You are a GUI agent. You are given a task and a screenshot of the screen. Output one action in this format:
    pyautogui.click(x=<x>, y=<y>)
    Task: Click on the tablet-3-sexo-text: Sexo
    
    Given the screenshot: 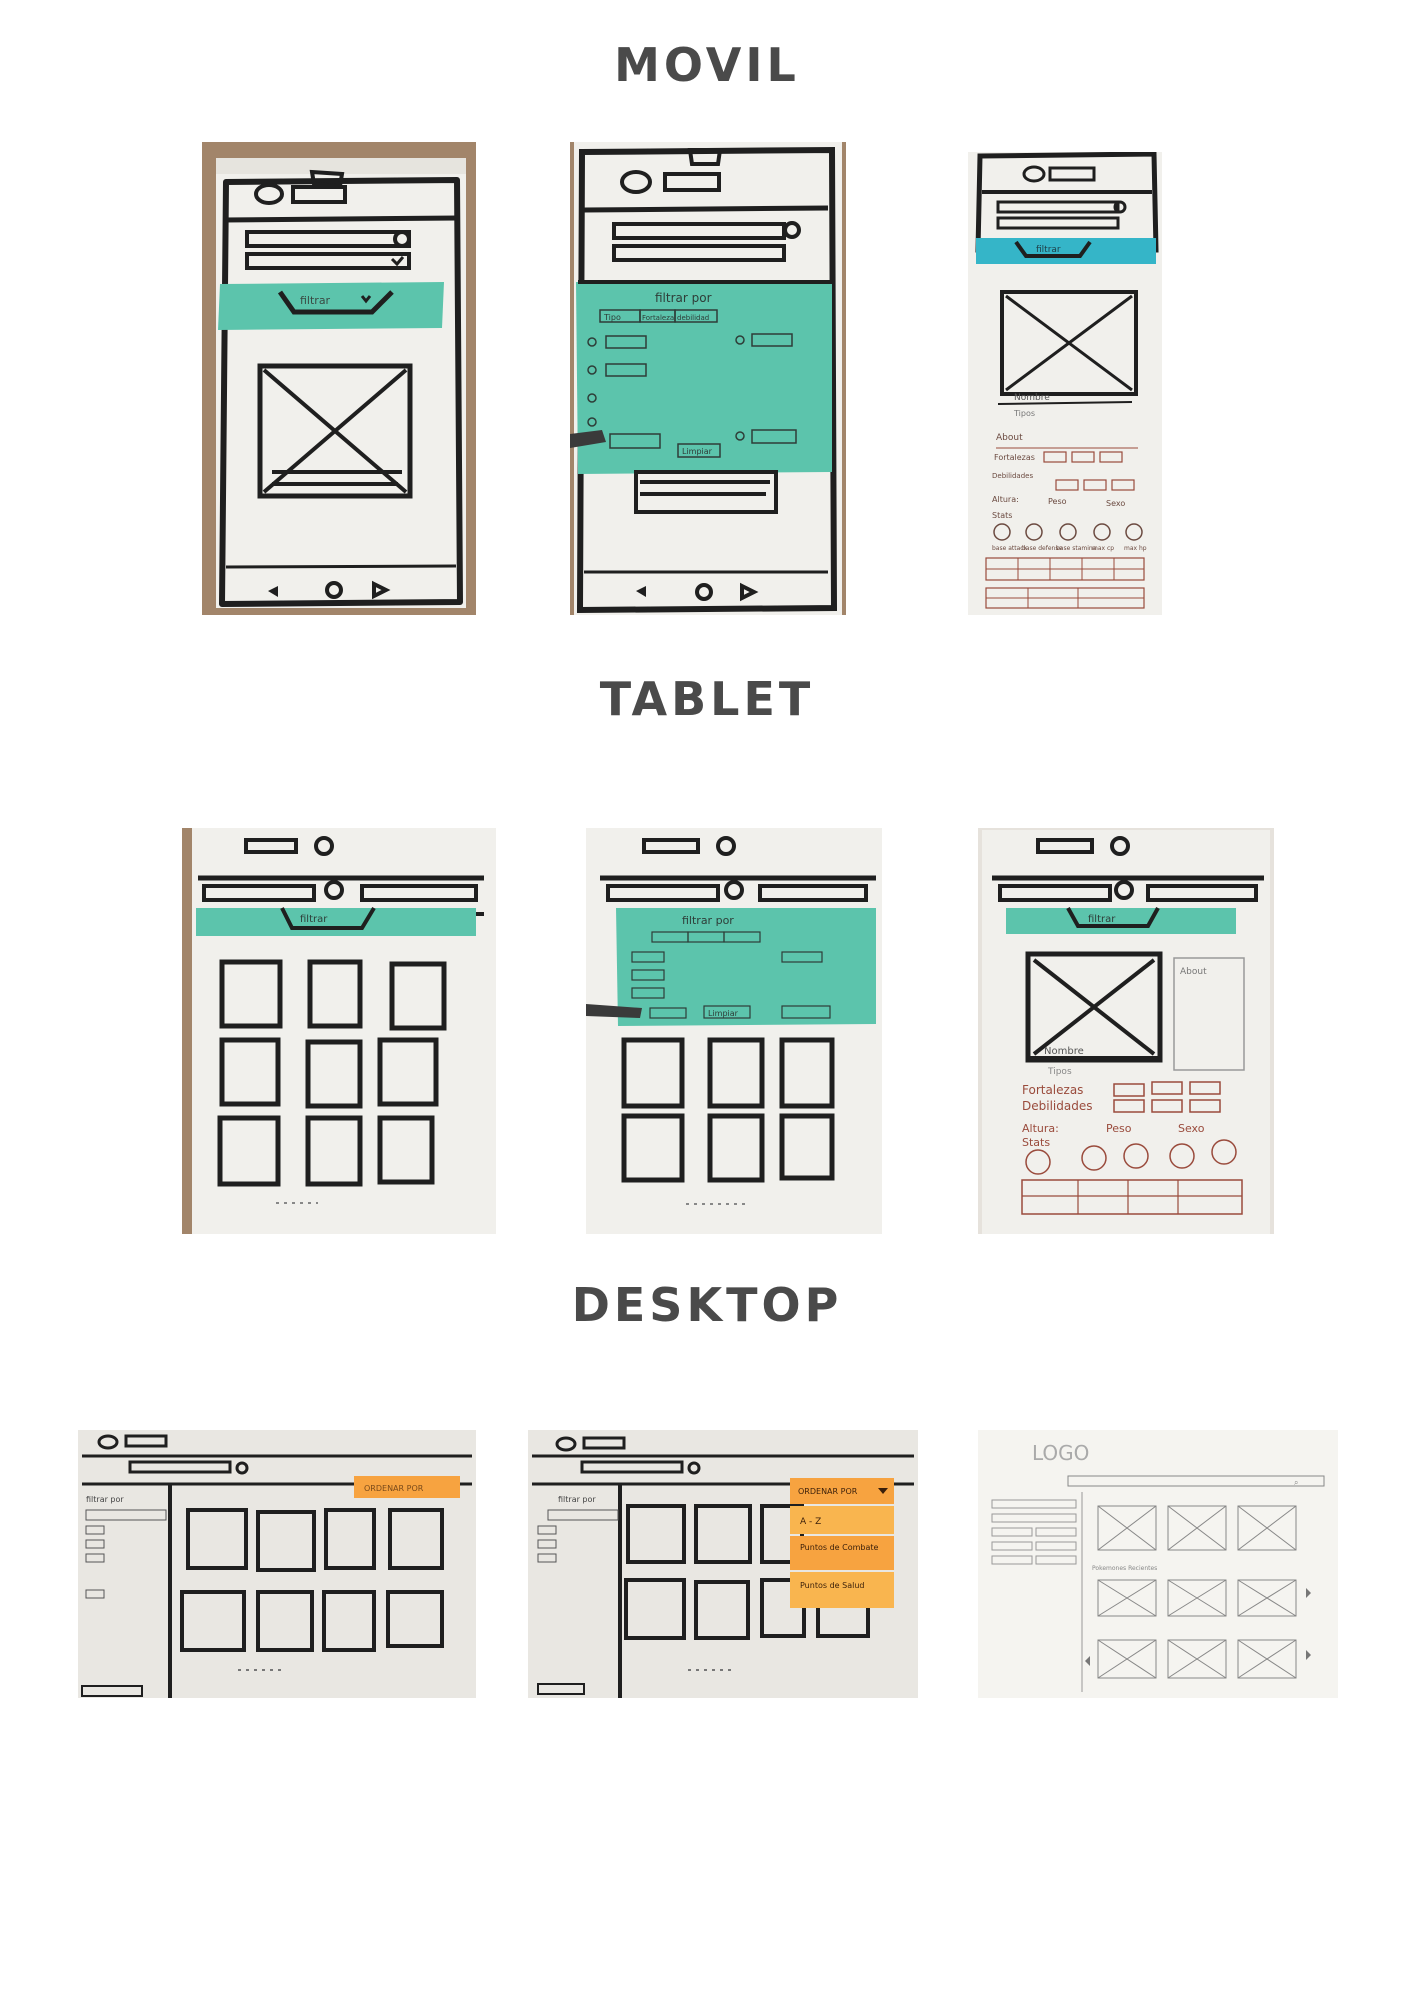 What is the action you would take?
    pyautogui.click(x=1191, y=1128)
    